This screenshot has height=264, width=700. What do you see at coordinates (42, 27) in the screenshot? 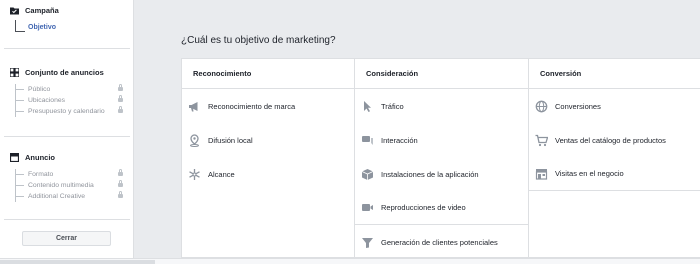
I see `sidebar-item-objetivo: Objetivo` at bounding box center [42, 27].